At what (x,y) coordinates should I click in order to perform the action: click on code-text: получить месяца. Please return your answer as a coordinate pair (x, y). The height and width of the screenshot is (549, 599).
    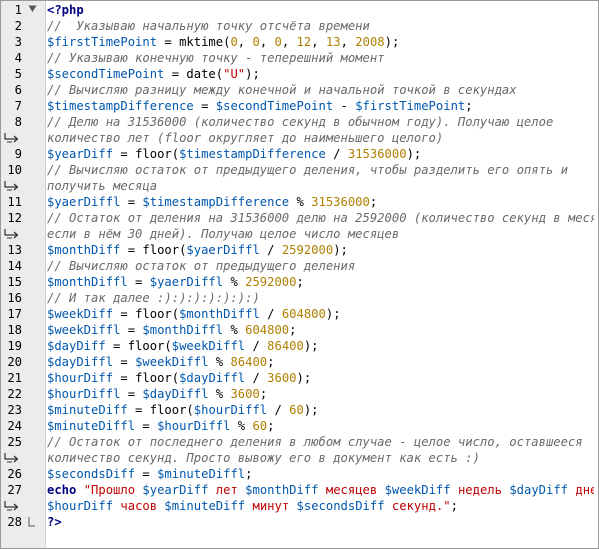
    Looking at the image, I should click on (320, 186).